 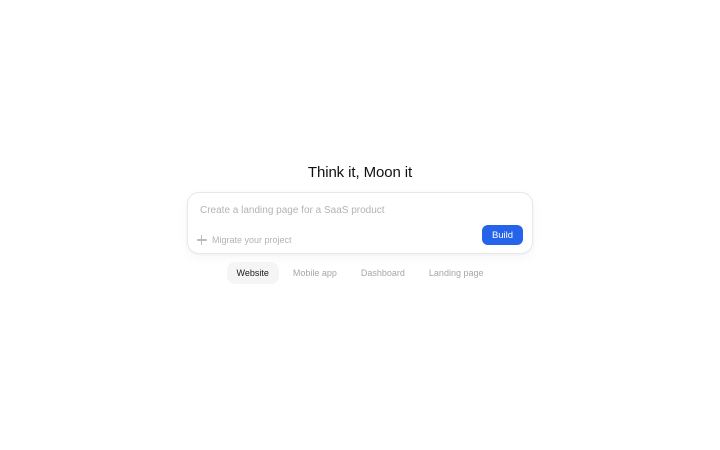 What do you see at coordinates (502, 235) in the screenshot?
I see `build-button: Build` at bounding box center [502, 235].